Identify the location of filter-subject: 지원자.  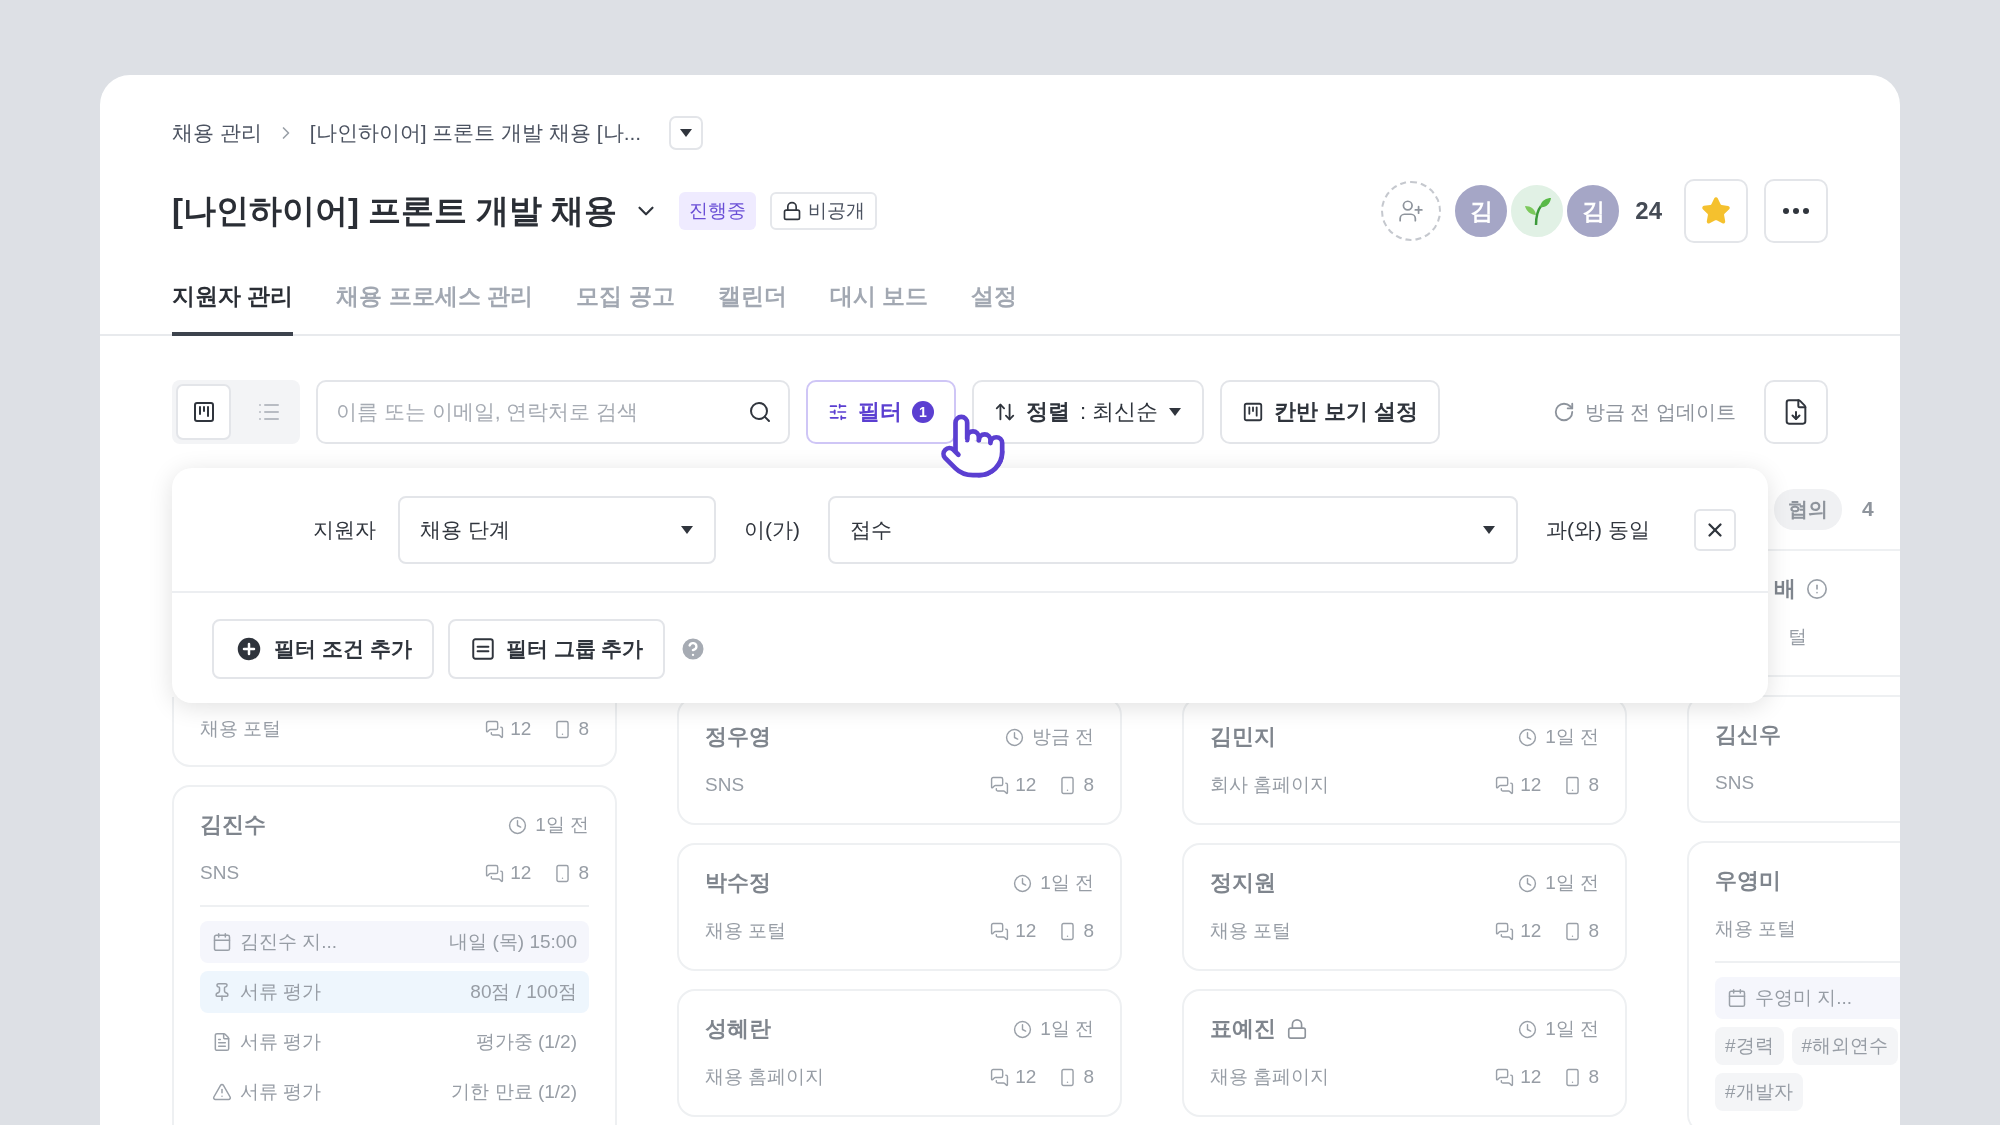
(344, 529).